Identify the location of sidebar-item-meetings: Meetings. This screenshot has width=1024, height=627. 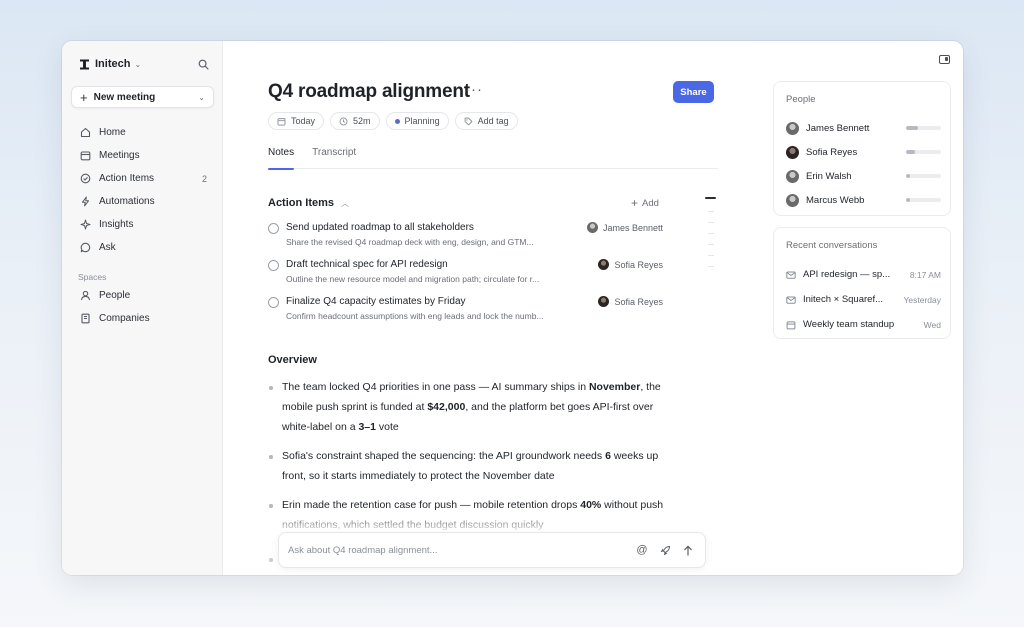
(142, 155).